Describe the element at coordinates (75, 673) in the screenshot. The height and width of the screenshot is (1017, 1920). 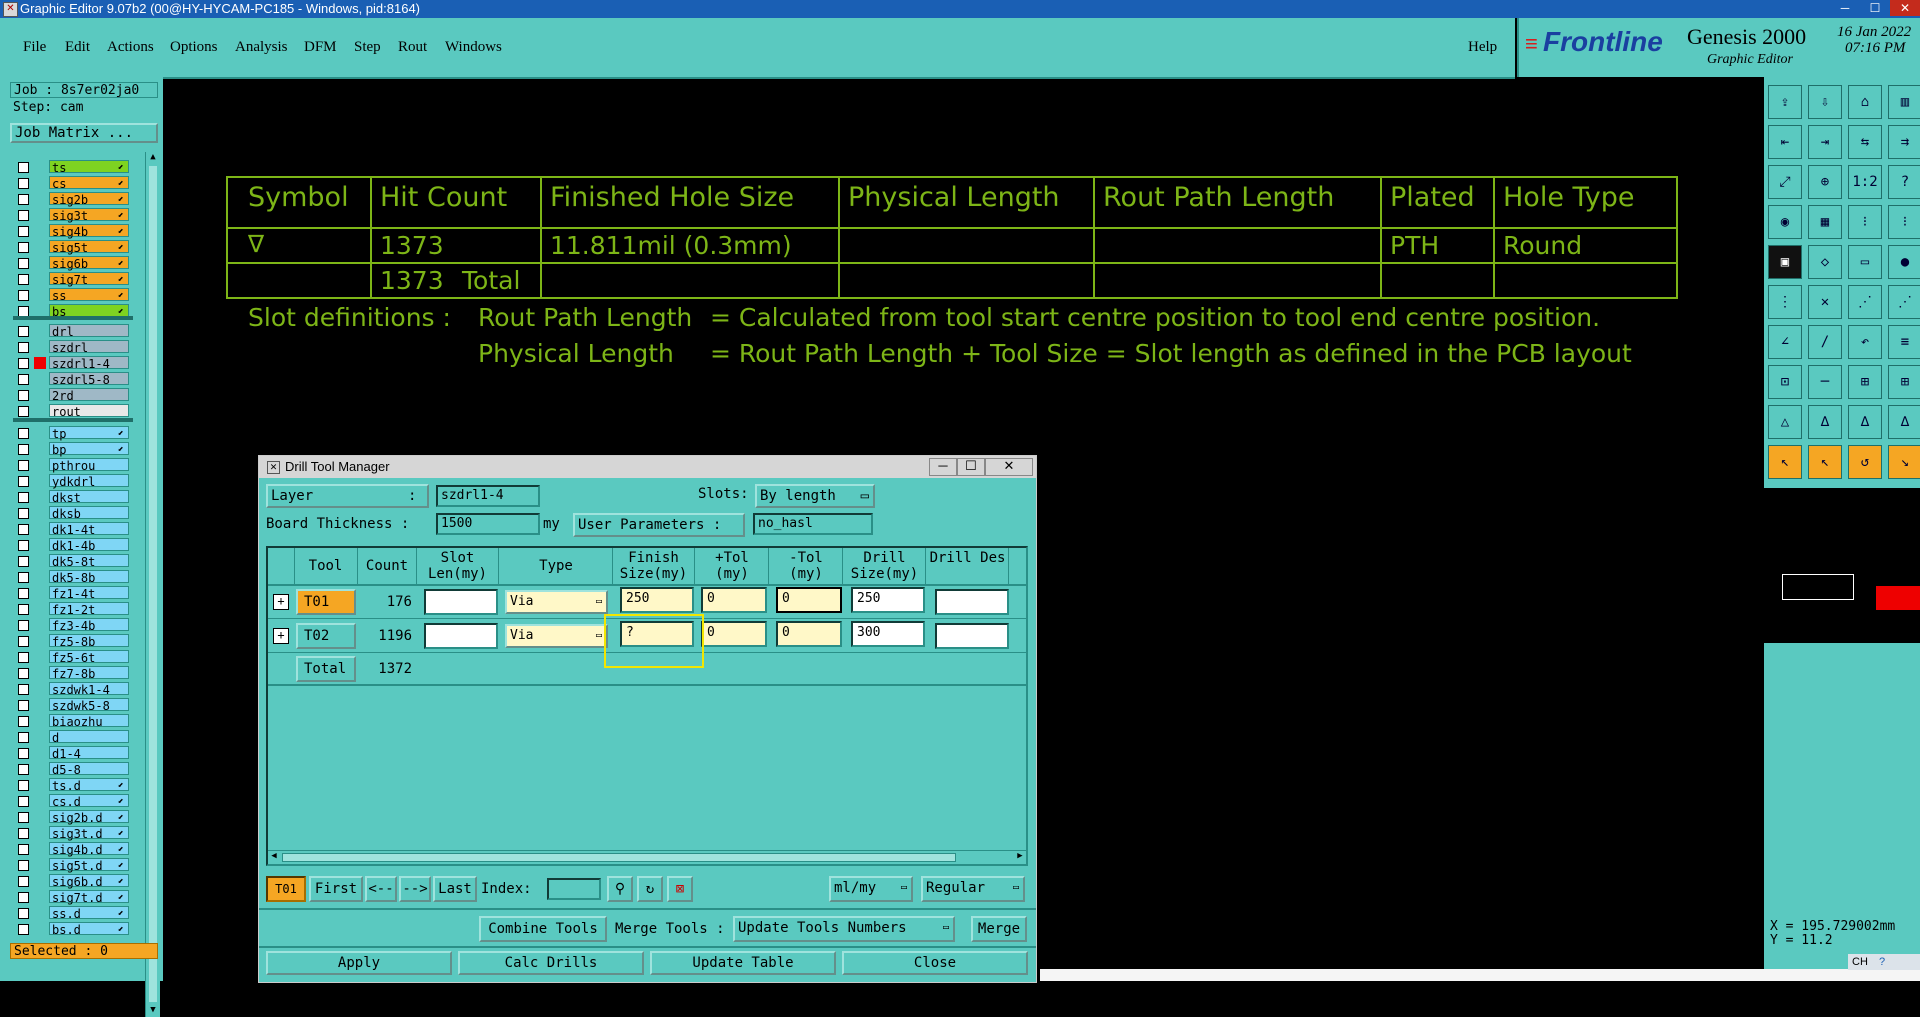
I see `layer-row: fz7-8b` at that location.